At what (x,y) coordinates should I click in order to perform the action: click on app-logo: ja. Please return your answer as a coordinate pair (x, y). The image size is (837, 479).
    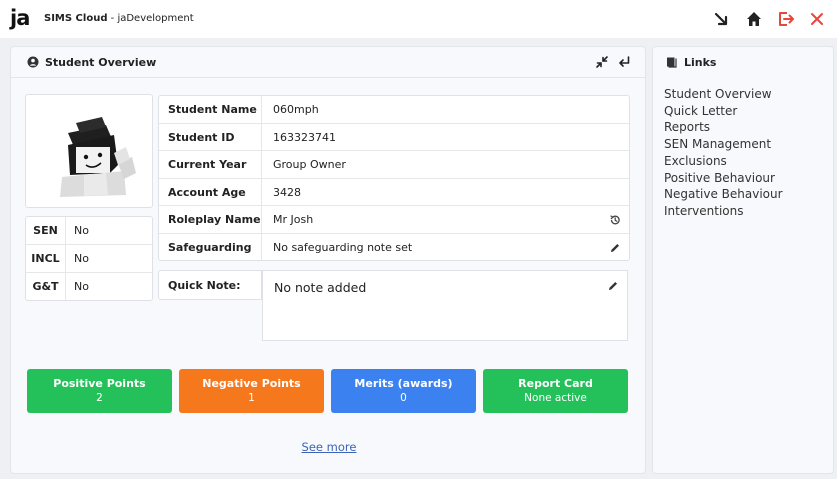
    Looking at the image, I should click on (20, 18).